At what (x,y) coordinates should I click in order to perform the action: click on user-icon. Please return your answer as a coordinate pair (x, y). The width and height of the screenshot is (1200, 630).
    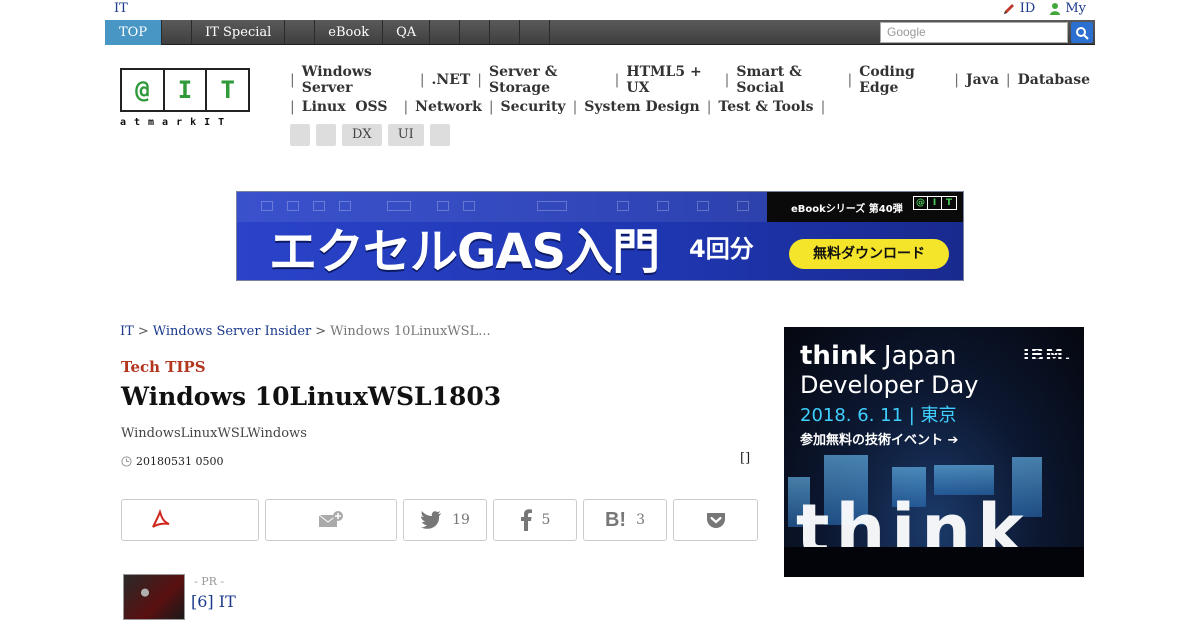
    Looking at the image, I should click on (1055, 8).